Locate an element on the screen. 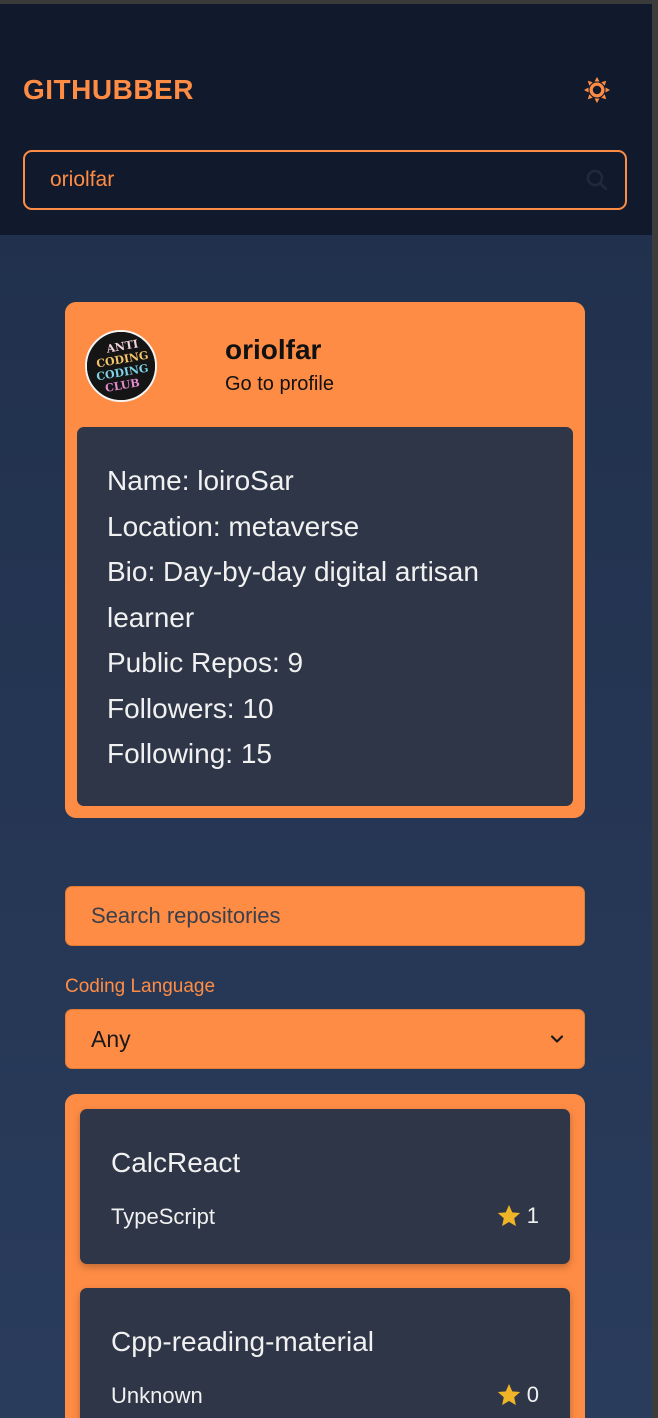 Image resolution: width=658 pixels, height=1418 pixels. repo-stars: 1 is located at coordinates (517, 1216).